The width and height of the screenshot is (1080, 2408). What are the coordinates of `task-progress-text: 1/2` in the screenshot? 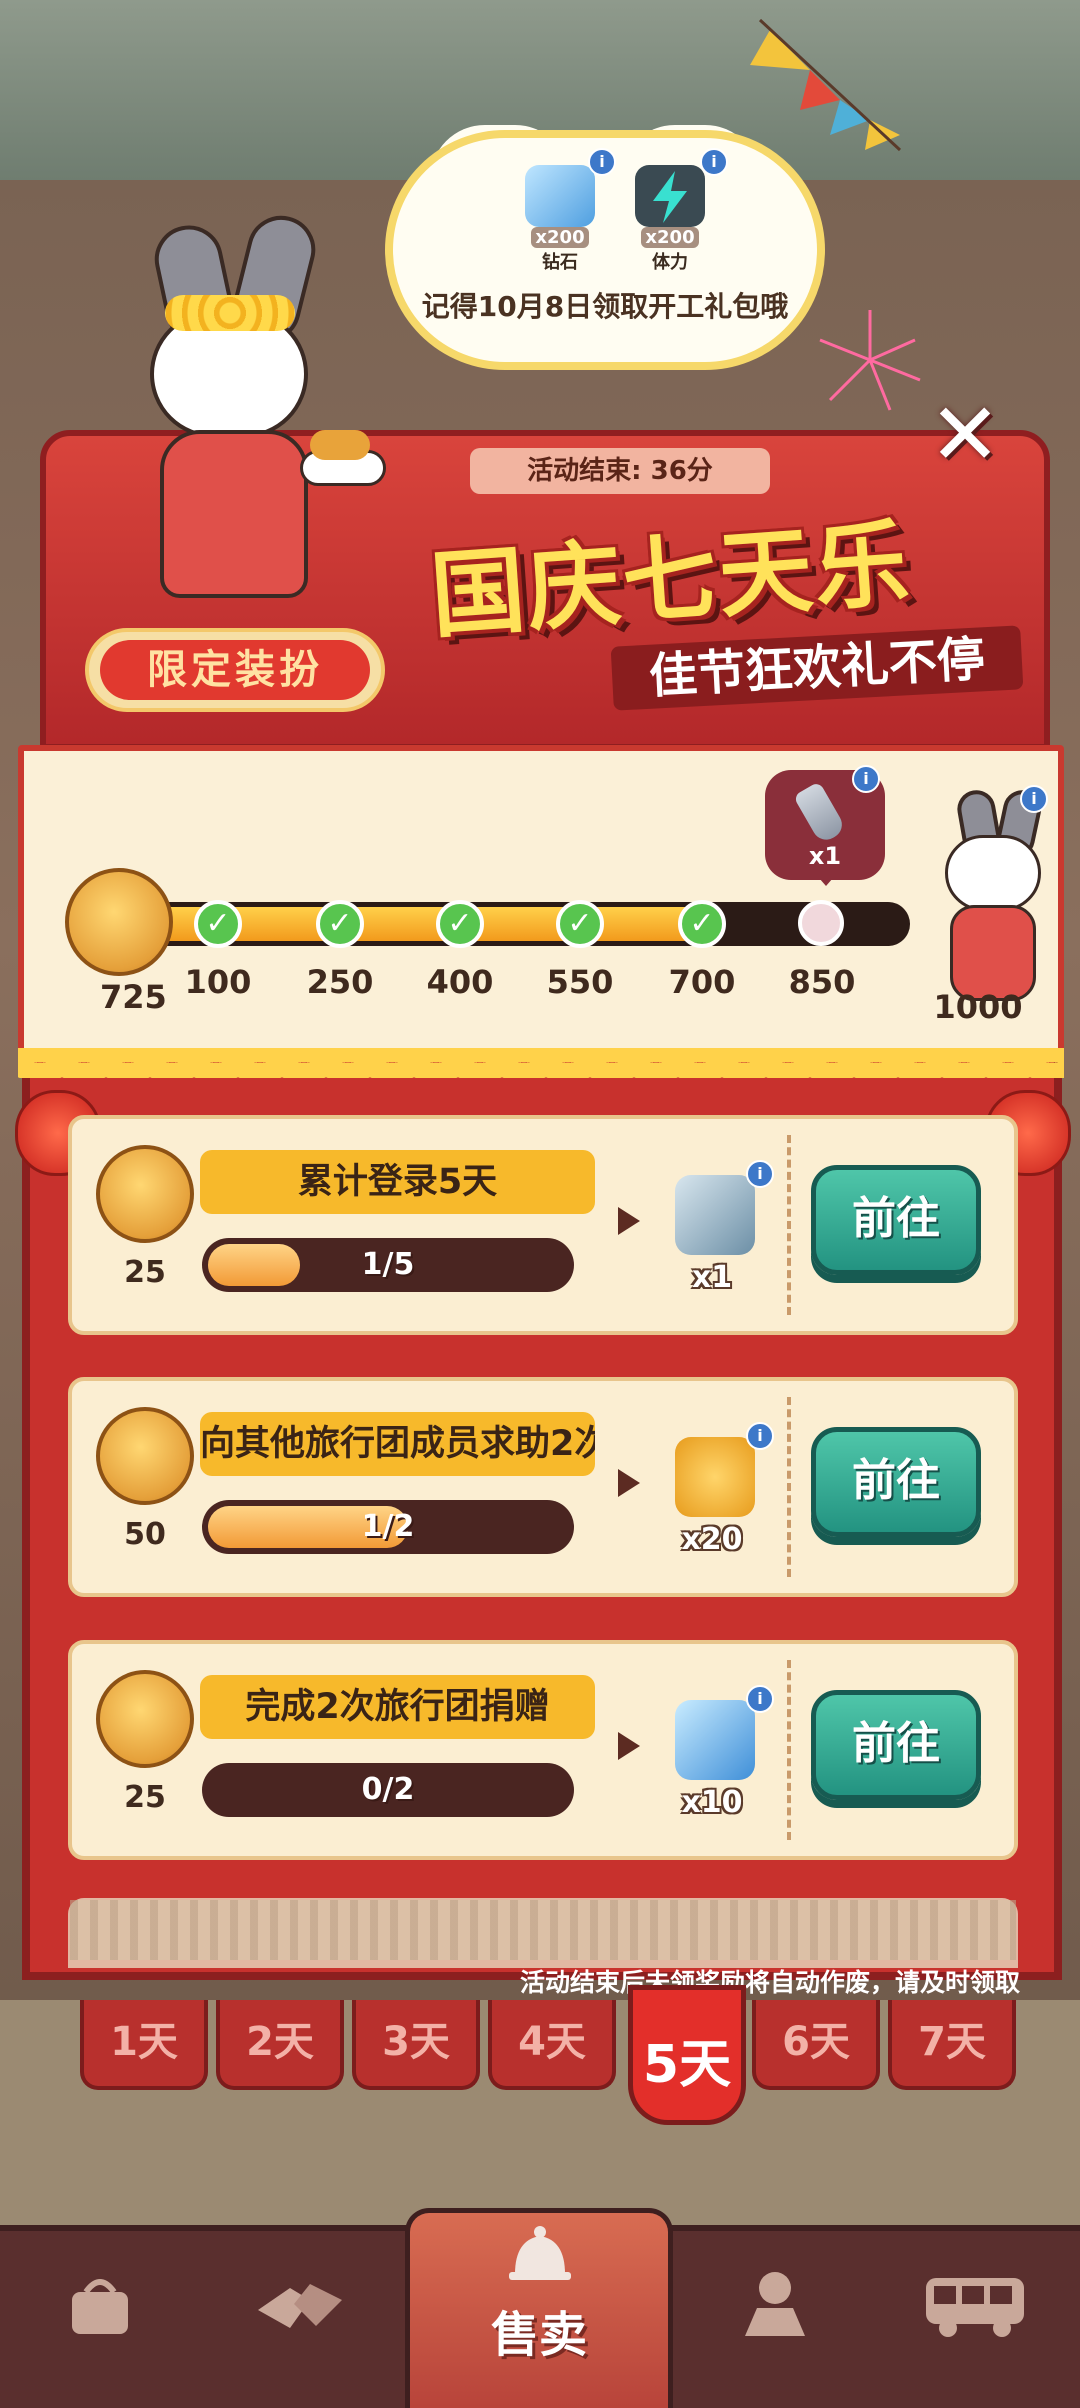 It's located at (388, 1526).